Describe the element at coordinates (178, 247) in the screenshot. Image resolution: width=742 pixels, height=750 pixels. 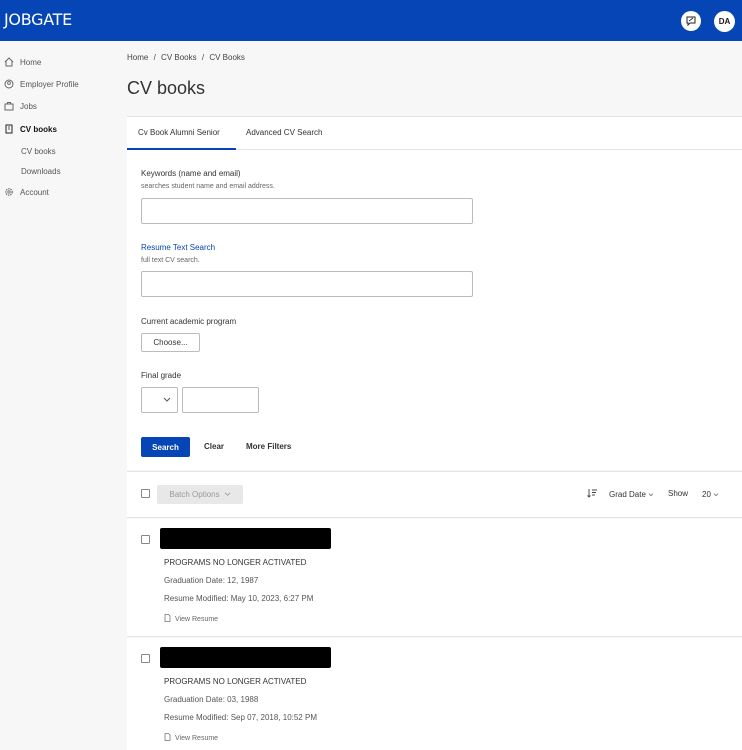
I see `resume-text-search-label: Resume Text Search` at that location.